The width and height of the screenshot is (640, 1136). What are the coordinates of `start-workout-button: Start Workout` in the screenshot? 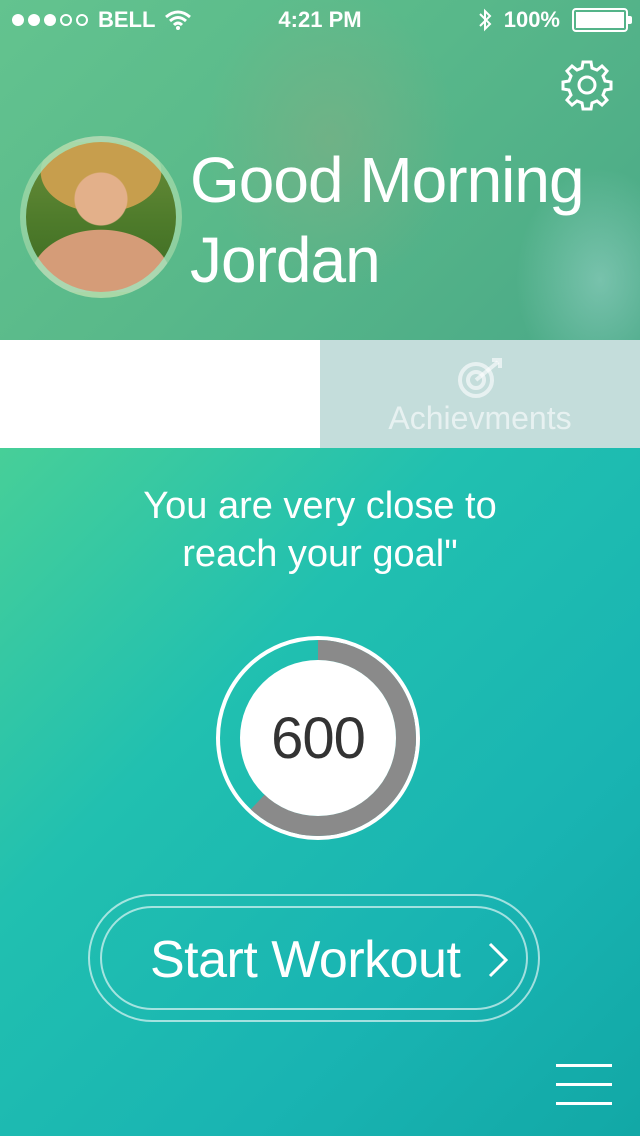 It's located at (314, 958).